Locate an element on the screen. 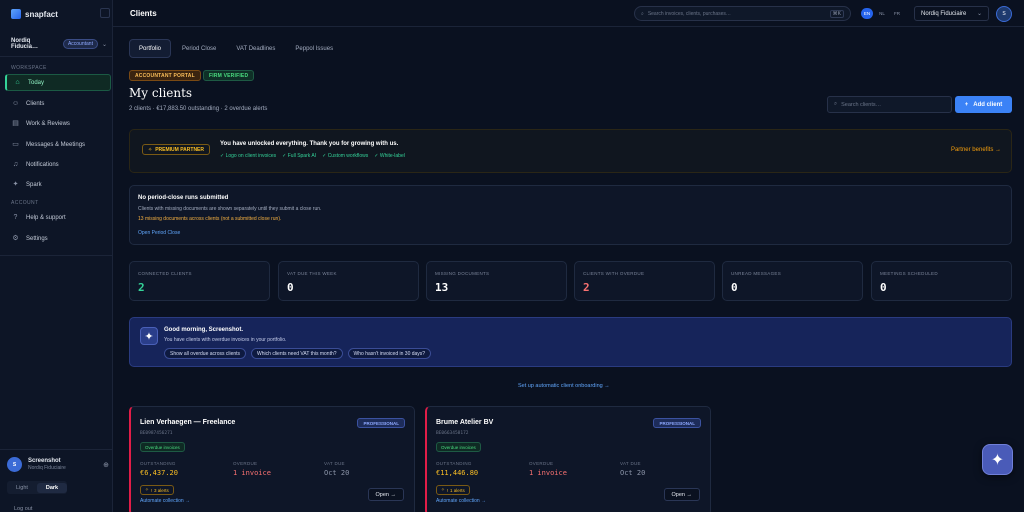  org-select-value: Nordiq Fiduciaire is located at coordinates (944, 13).